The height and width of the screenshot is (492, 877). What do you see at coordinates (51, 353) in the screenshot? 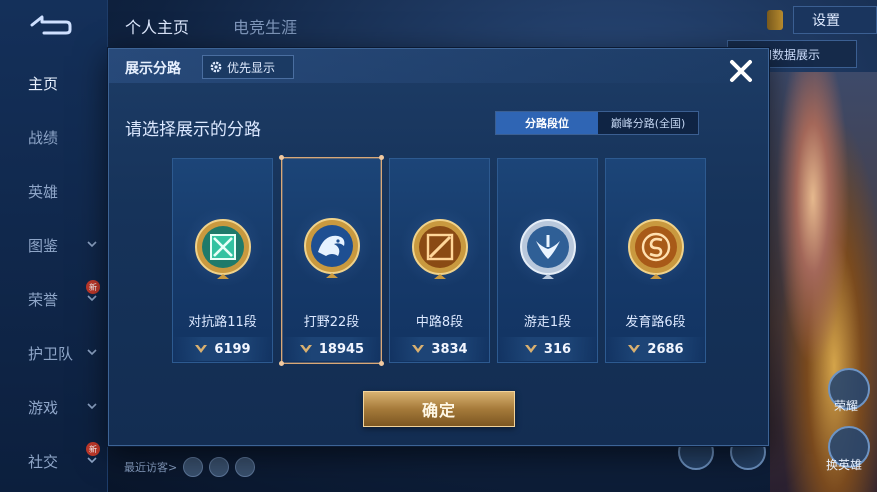
I see `sidebar-item-label: 护卫队` at bounding box center [51, 353].